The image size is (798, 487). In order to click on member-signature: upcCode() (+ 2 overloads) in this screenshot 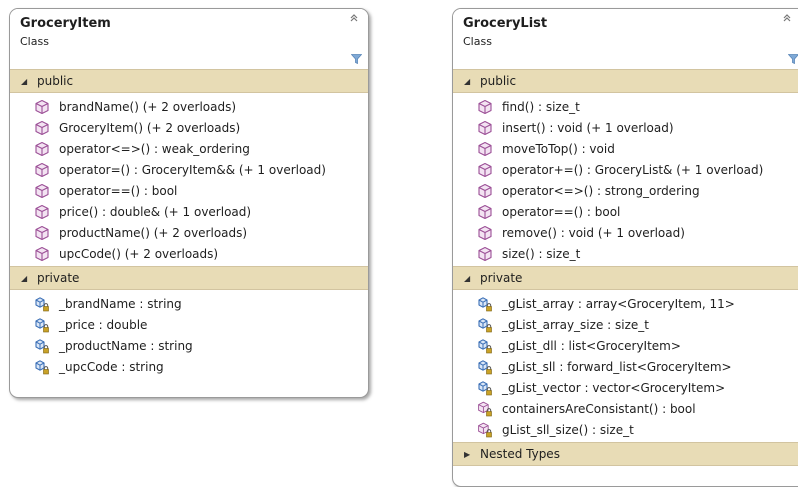, I will do `click(139, 253)`.